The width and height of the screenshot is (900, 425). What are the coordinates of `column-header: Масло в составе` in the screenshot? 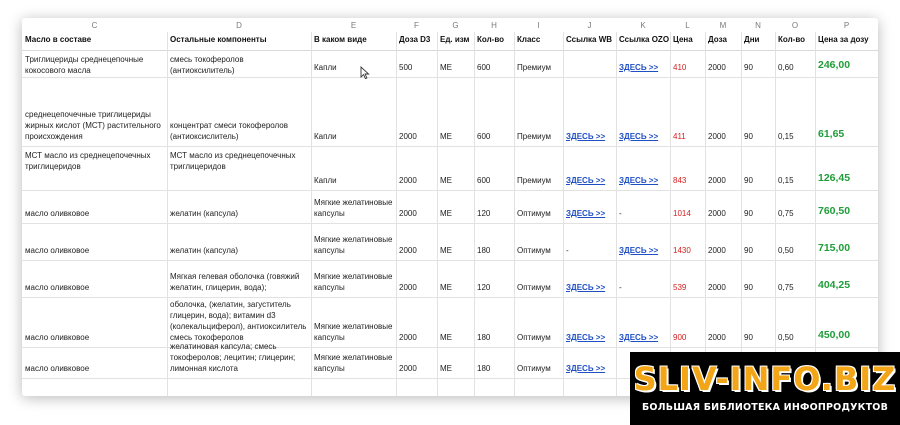 It's located at (58, 39).